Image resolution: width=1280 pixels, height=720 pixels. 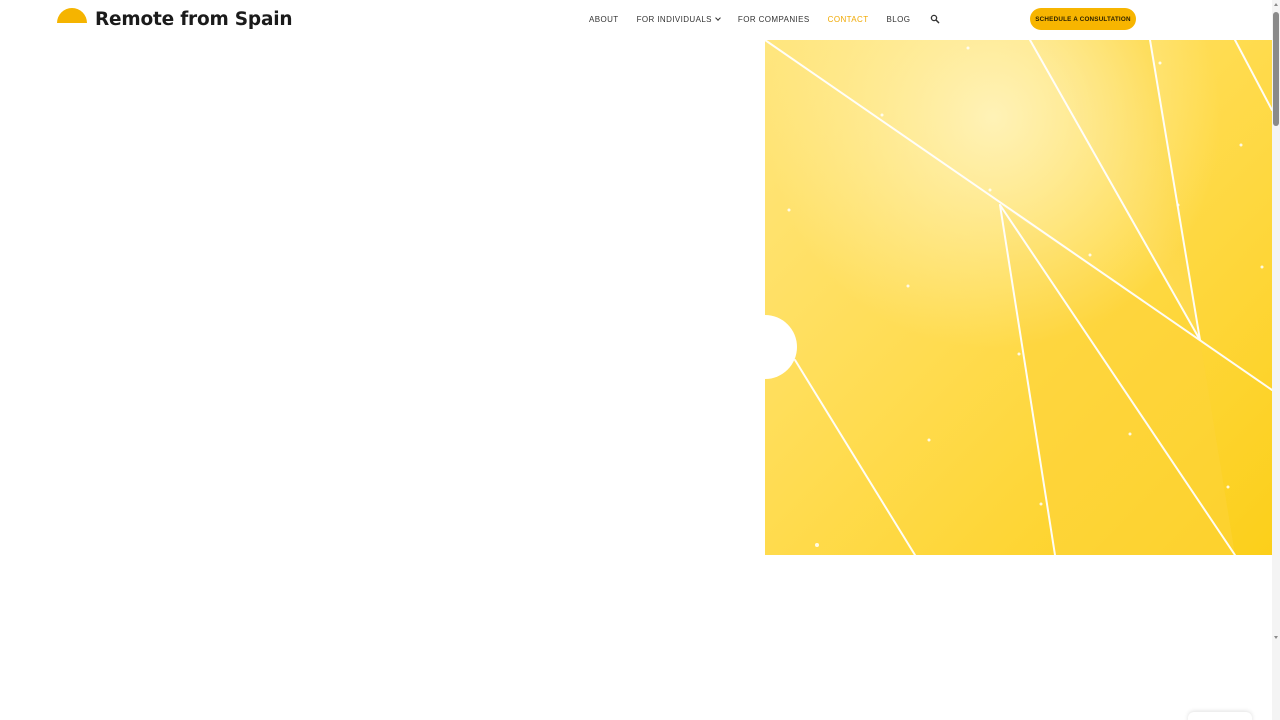 I want to click on nav-for-individuals: FOR INDIVIDUALS, so click(x=678, y=19).